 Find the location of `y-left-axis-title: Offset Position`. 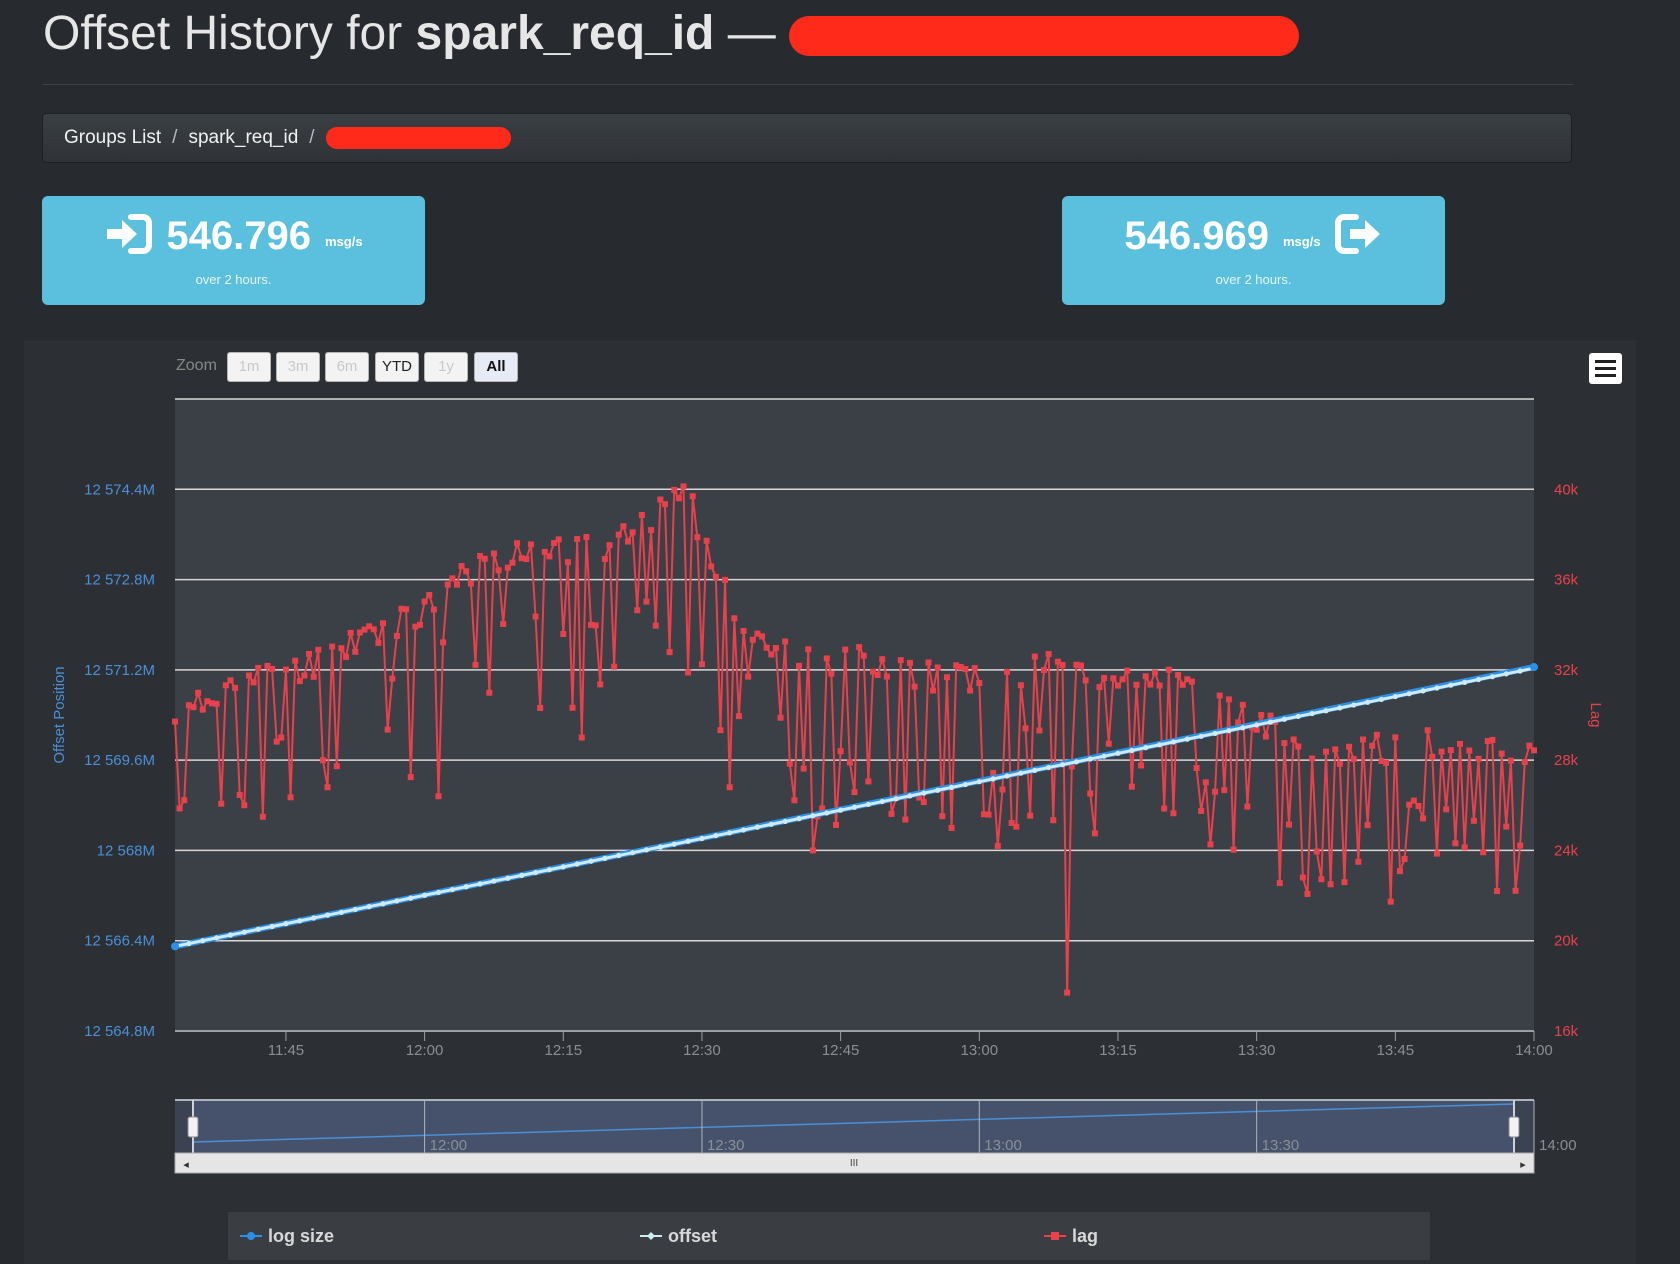

y-left-axis-title: Offset Position is located at coordinates (59, 714).